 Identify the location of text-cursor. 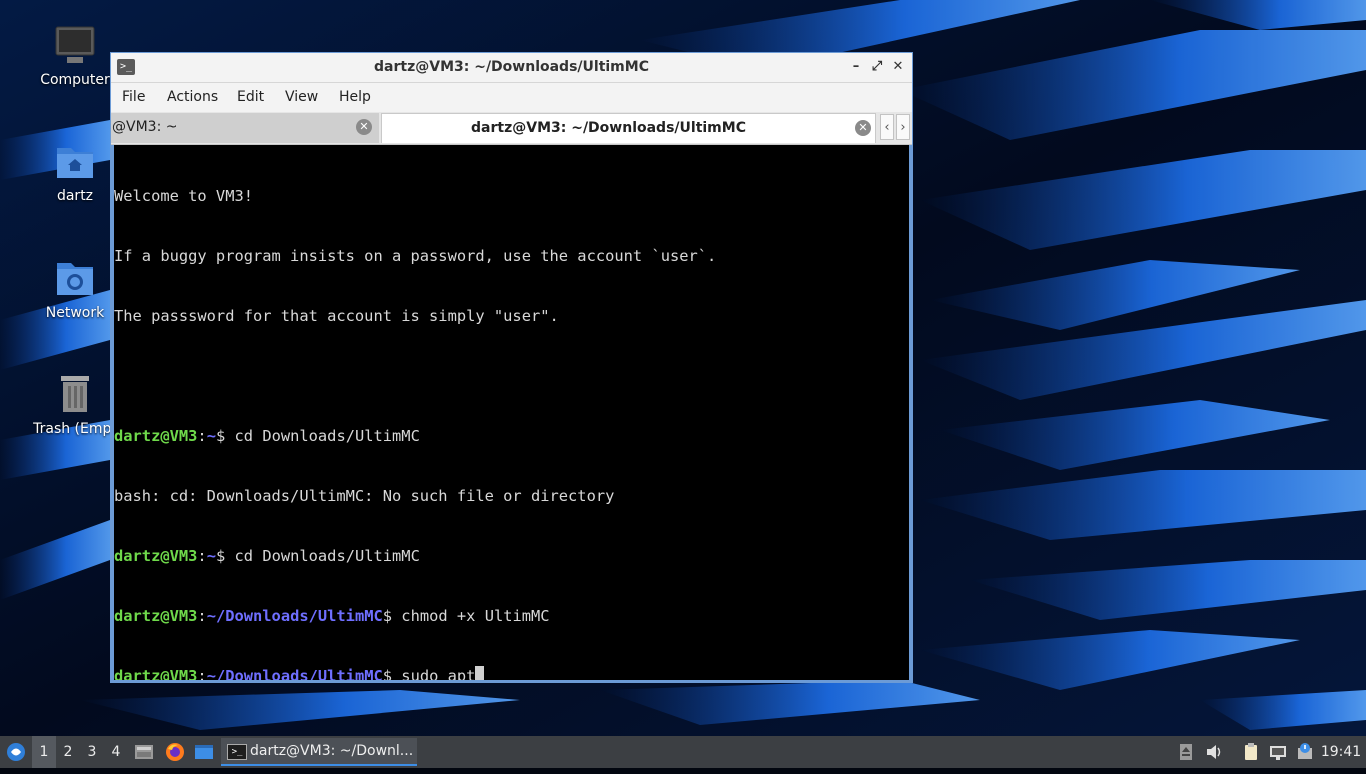
(480, 673).